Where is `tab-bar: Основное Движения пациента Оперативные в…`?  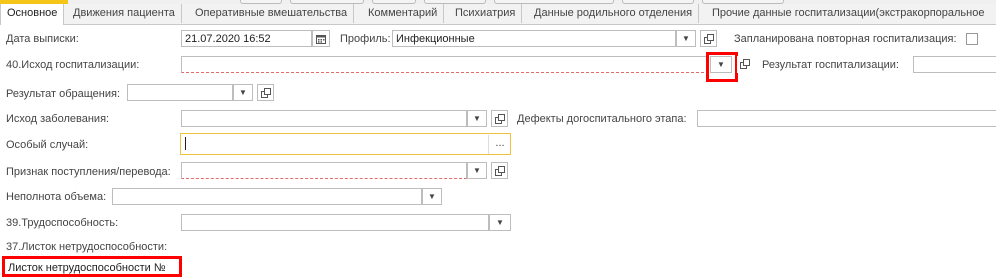 tab-bar: Основное Движения пациента Оперативные в… is located at coordinates (498, 14).